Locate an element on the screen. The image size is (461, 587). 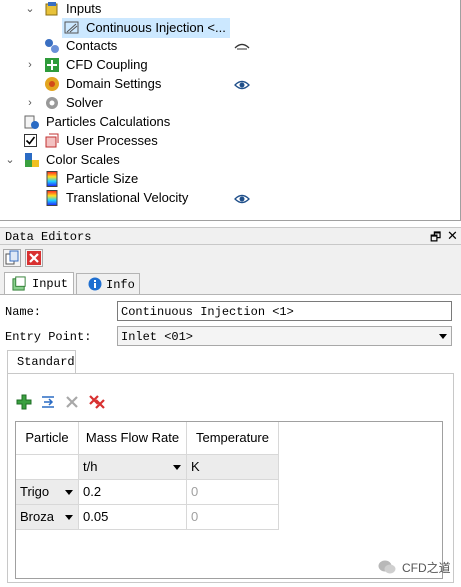
tree-item-contacts: Contacts is located at coordinates (230, 46).